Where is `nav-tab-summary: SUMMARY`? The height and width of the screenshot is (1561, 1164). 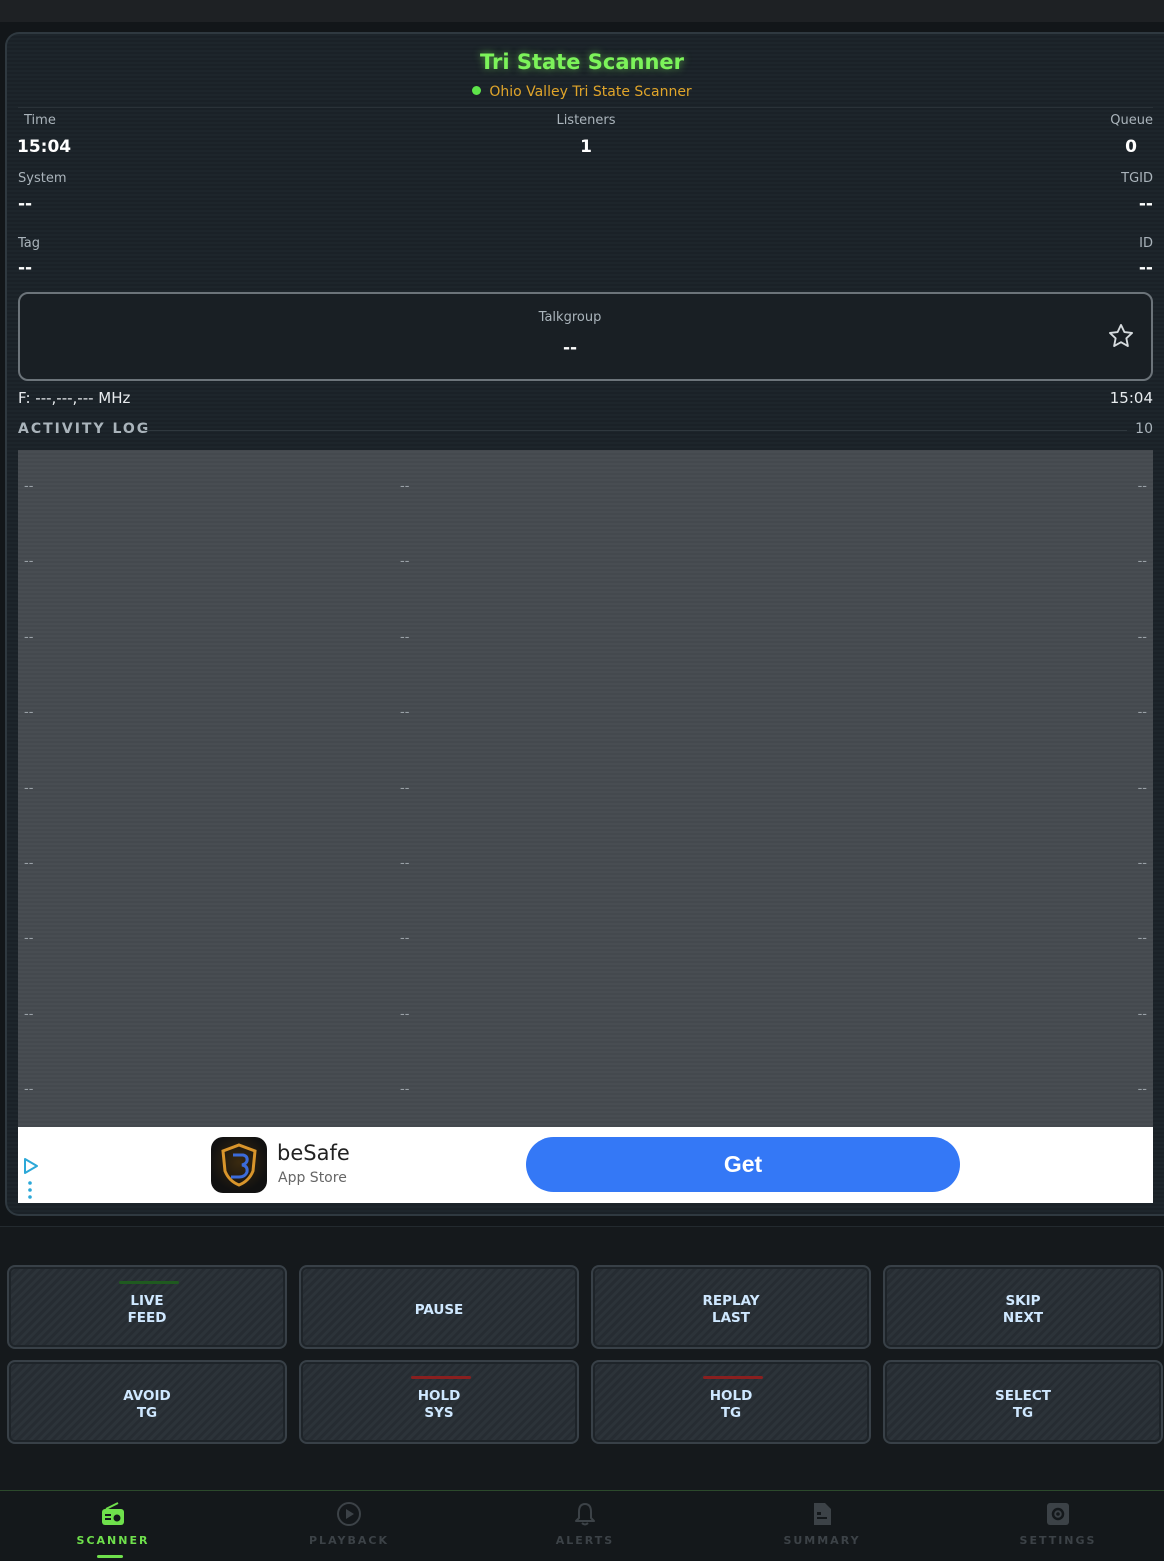
nav-tab-summary: SUMMARY is located at coordinates (822, 1526).